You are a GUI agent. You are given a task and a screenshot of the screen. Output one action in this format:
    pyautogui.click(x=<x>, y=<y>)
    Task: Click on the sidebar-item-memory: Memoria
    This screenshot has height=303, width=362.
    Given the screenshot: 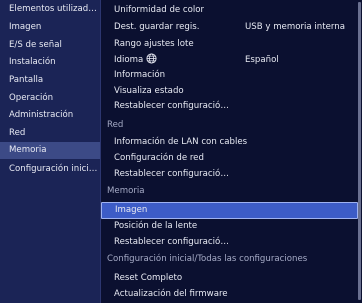 What is the action you would take?
    pyautogui.click(x=50, y=150)
    